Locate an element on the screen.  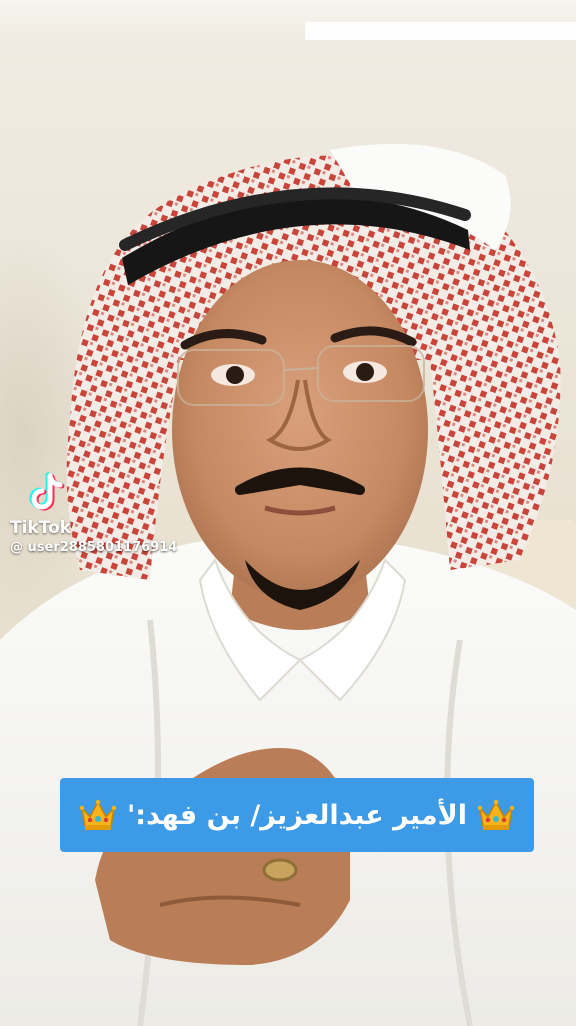
tiktok-note-icon is located at coordinates (47, 491).